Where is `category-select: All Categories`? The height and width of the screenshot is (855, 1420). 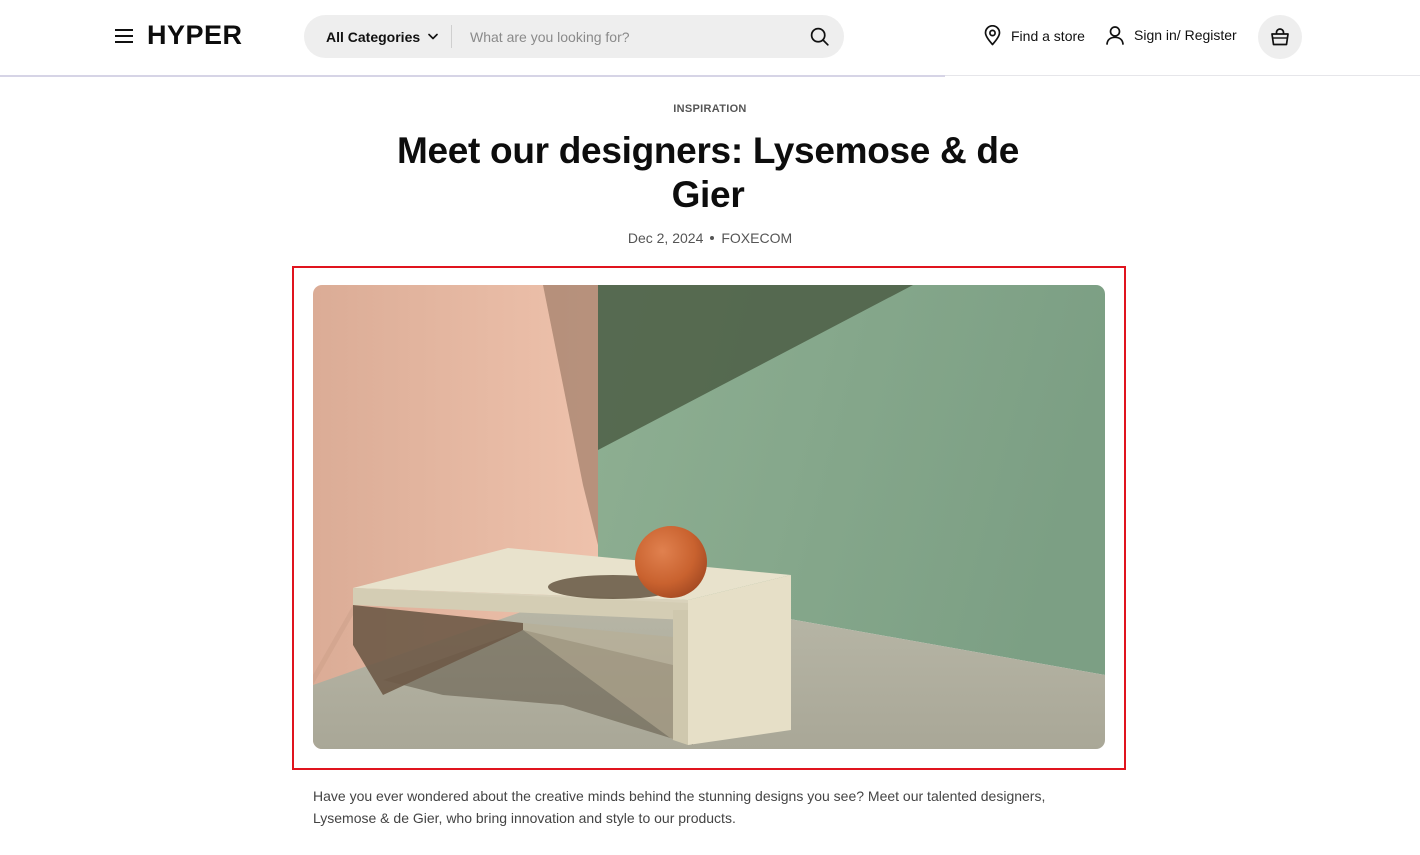 category-select: All Categories is located at coordinates (382, 36).